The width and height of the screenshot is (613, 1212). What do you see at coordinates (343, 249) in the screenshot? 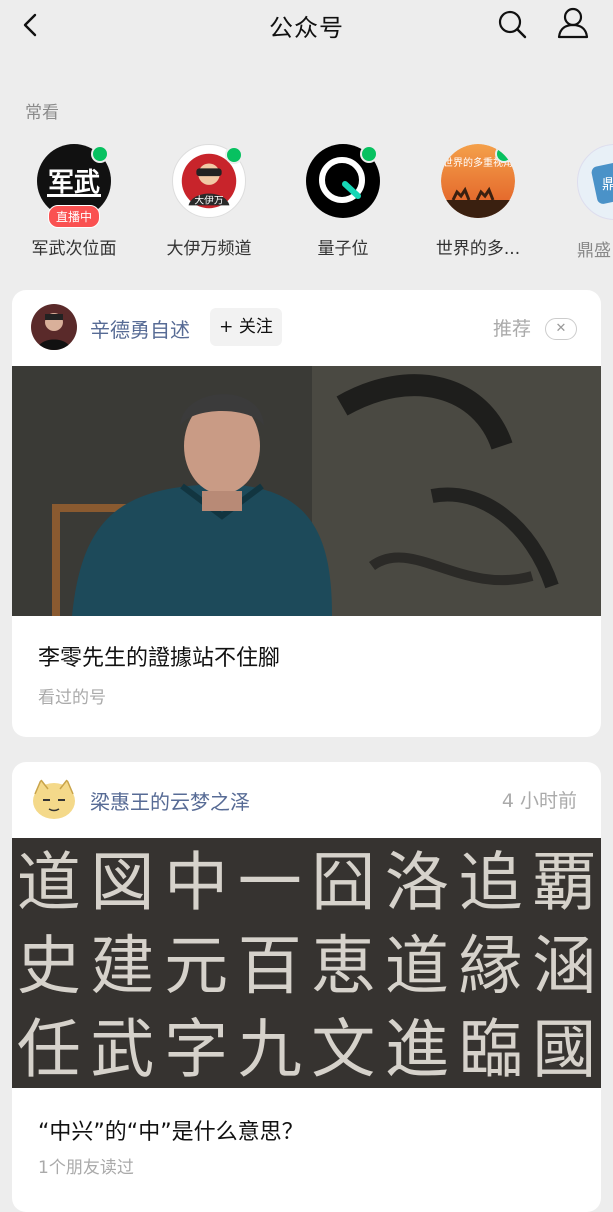
I see `frequent-account-name: 量子位` at bounding box center [343, 249].